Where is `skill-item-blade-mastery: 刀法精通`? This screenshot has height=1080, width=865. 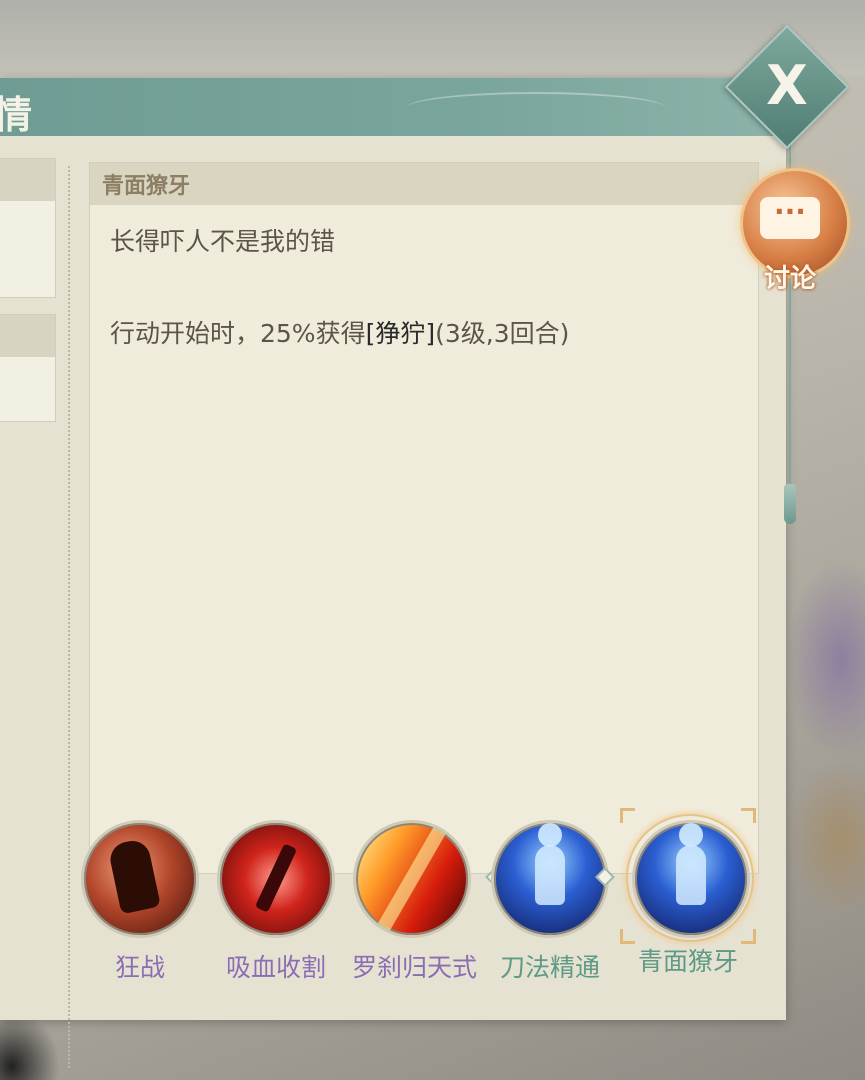 skill-item-blade-mastery: 刀法精通 is located at coordinates (550, 902).